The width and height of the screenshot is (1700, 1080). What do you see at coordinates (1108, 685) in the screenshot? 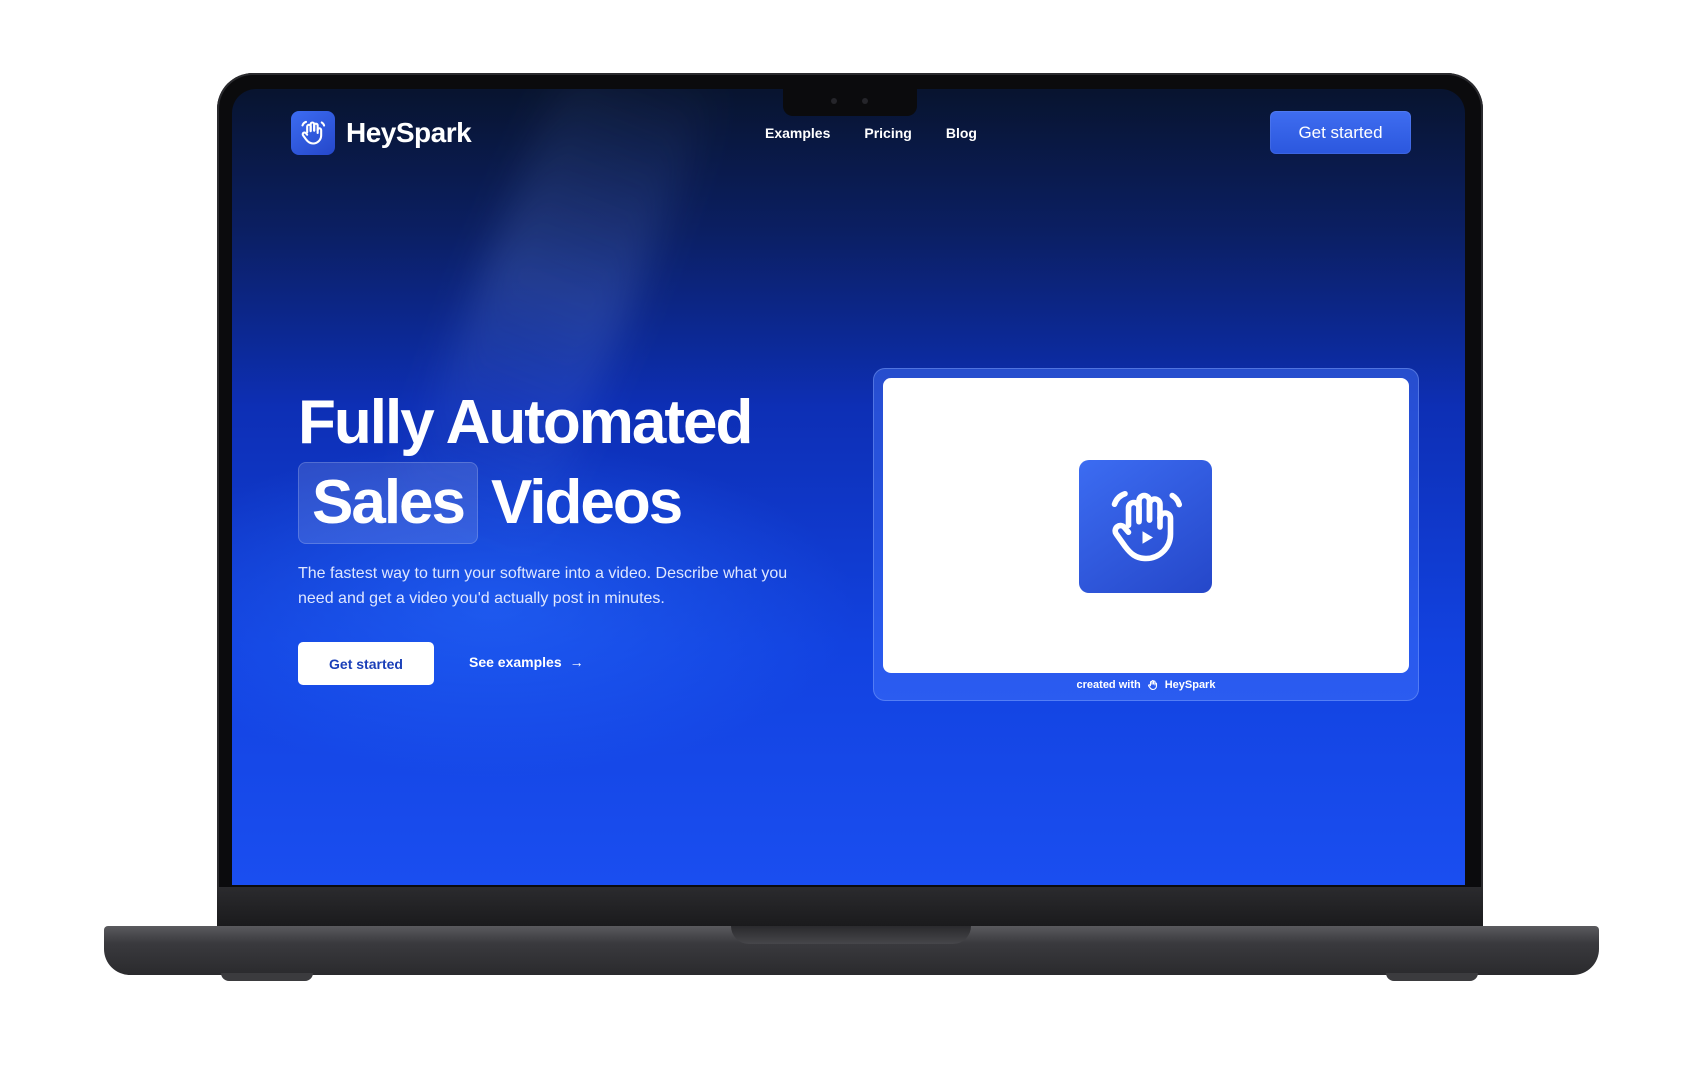
I see `caption-prefix: created with` at bounding box center [1108, 685].